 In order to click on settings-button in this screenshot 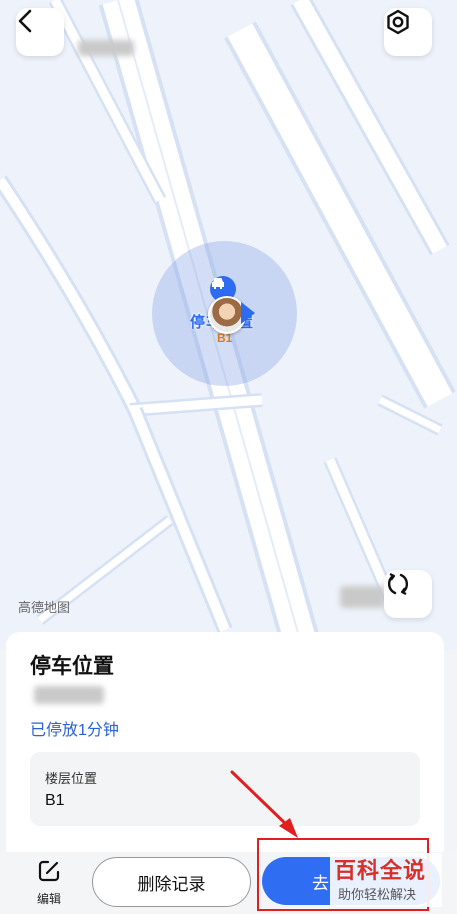, I will do `click(408, 32)`.